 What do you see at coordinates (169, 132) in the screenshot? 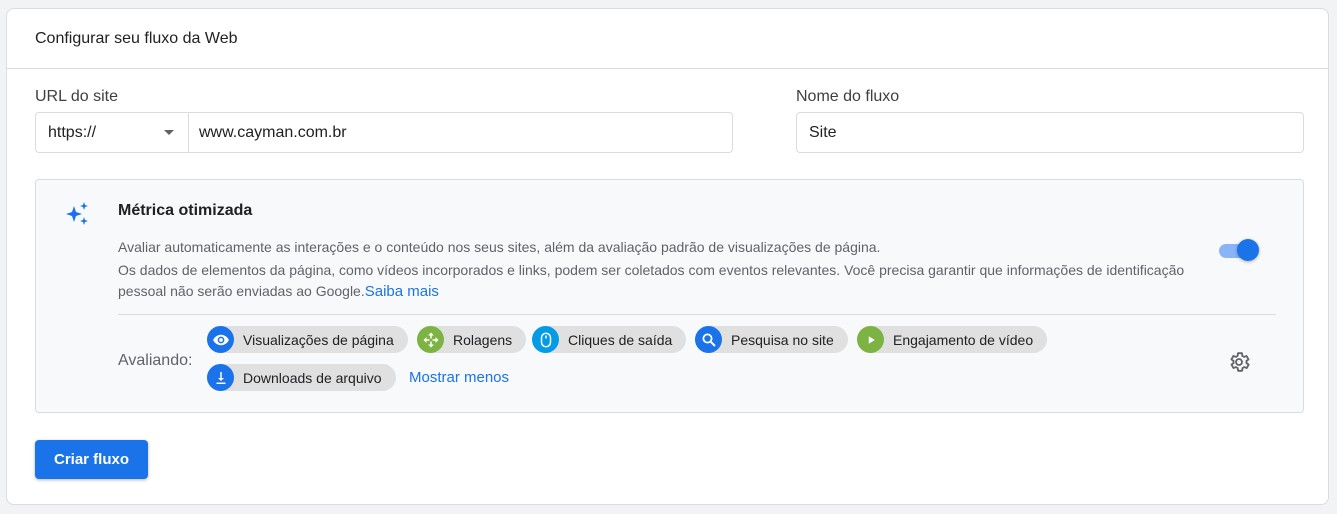
I see `chevron-down-icon` at bounding box center [169, 132].